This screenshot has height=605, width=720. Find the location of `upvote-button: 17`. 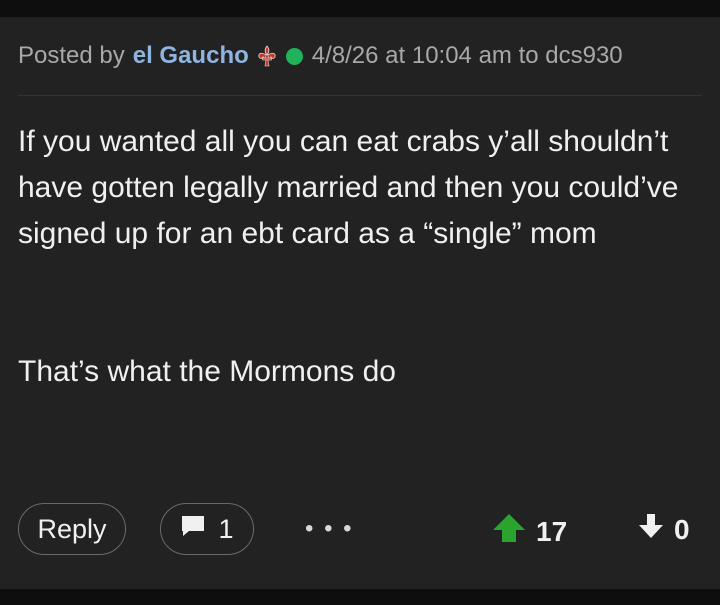

upvote-button: 17 is located at coordinates (529, 531).